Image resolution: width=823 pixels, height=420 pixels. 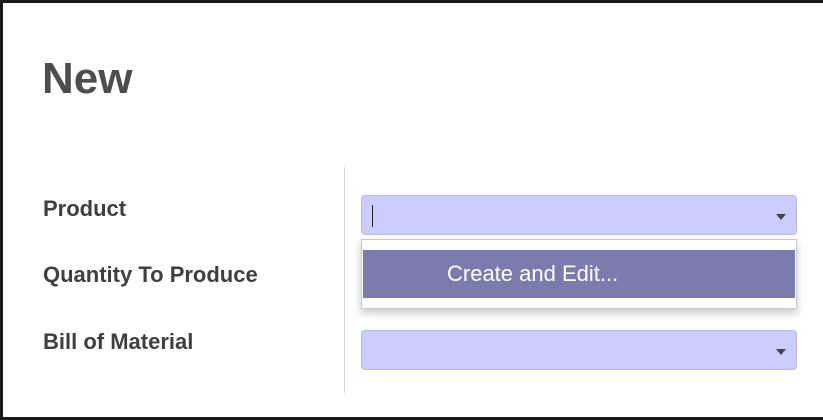 I want to click on quantity-label: Quantity To Produce, so click(x=150, y=274).